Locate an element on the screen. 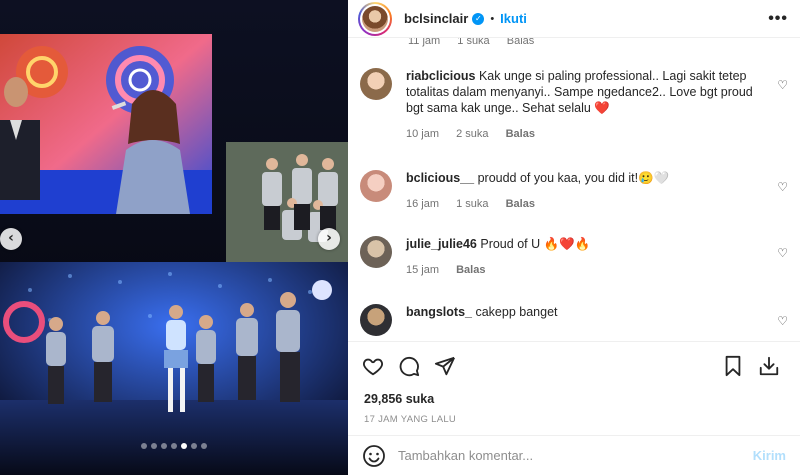 This screenshot has width=800, height=475. comment-meta: 10 jam 2 suka Balas is located at coordinates (587, 134).